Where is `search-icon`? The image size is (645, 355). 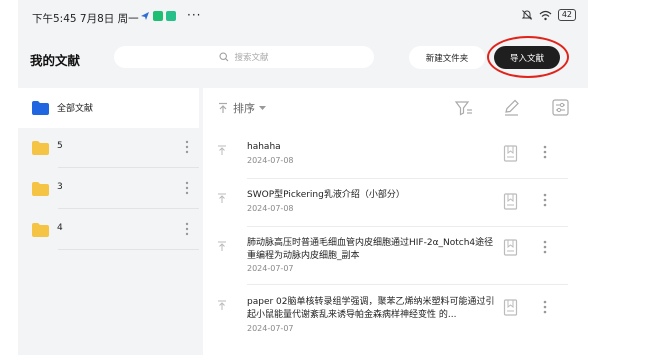 search-icon is located at coordinates (224, 57).